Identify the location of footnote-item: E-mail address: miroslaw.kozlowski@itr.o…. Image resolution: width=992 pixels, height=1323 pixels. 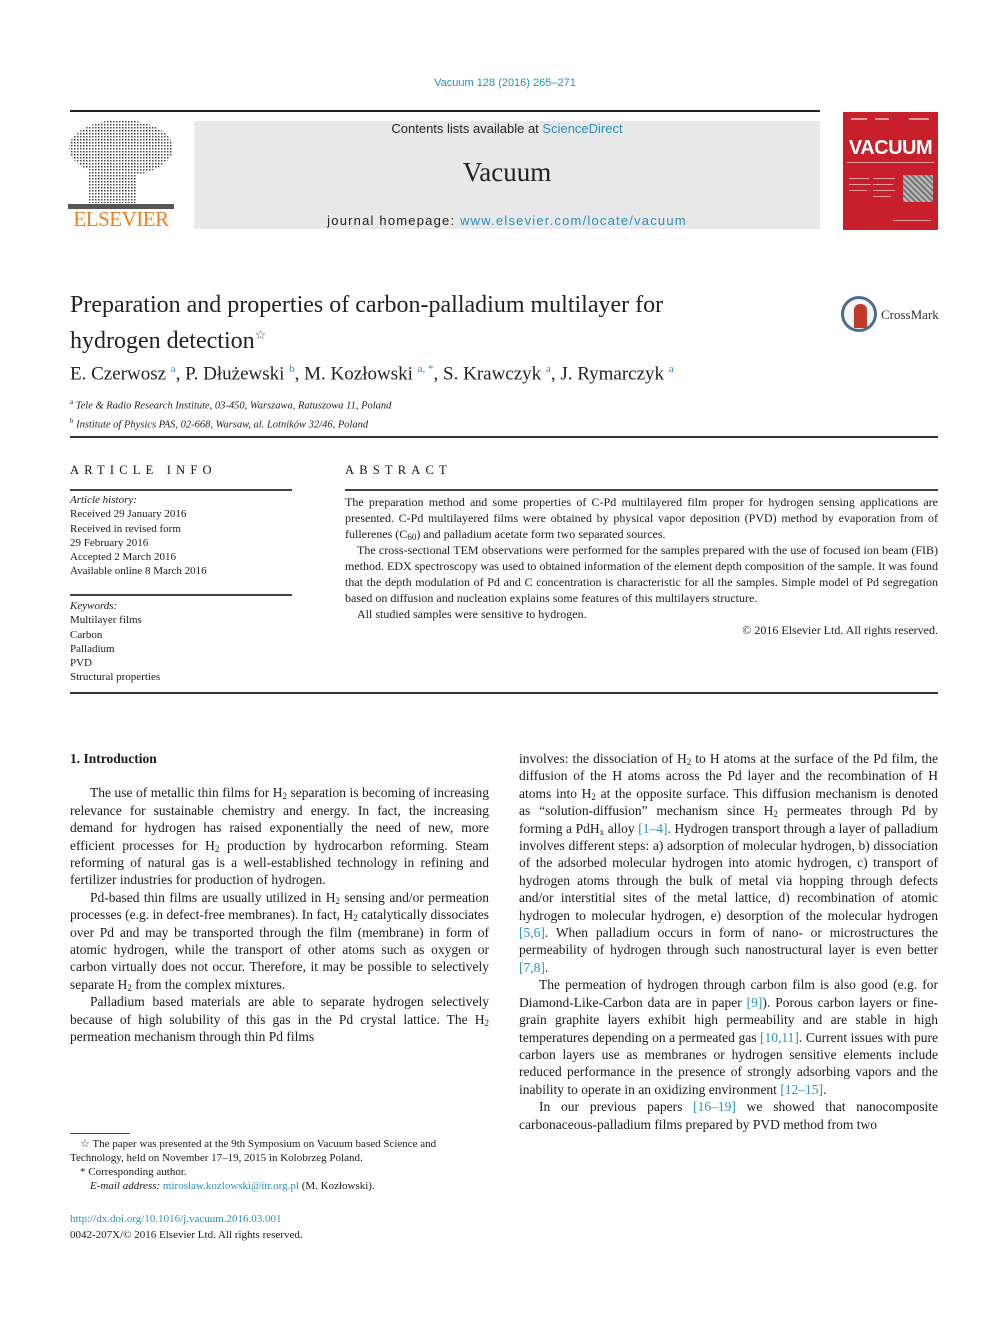
(280, 1186).